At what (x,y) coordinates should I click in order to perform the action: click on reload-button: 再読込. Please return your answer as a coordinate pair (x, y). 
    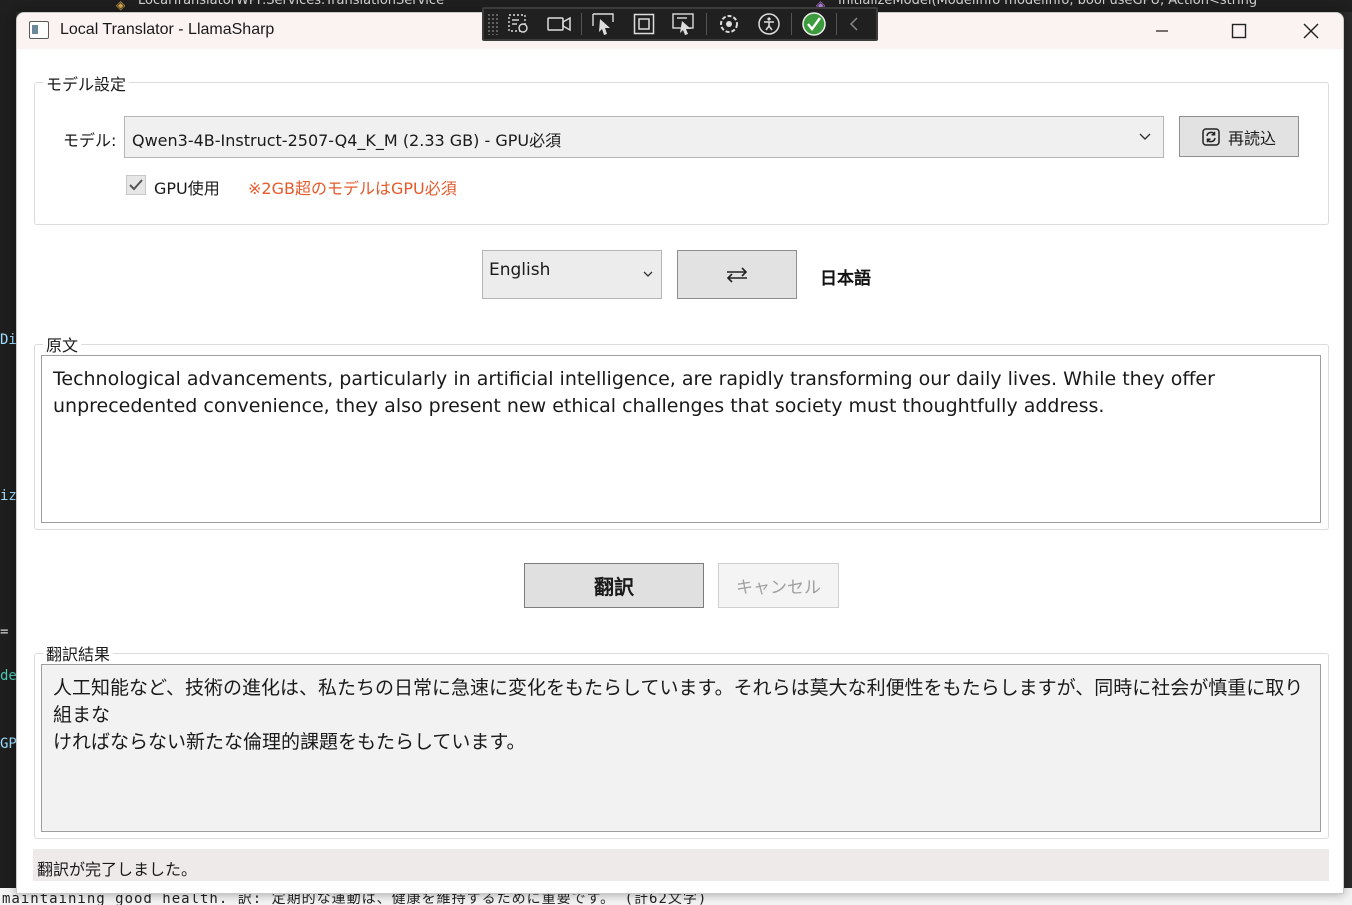
    Looking at the image, I should click on (1239, 136).